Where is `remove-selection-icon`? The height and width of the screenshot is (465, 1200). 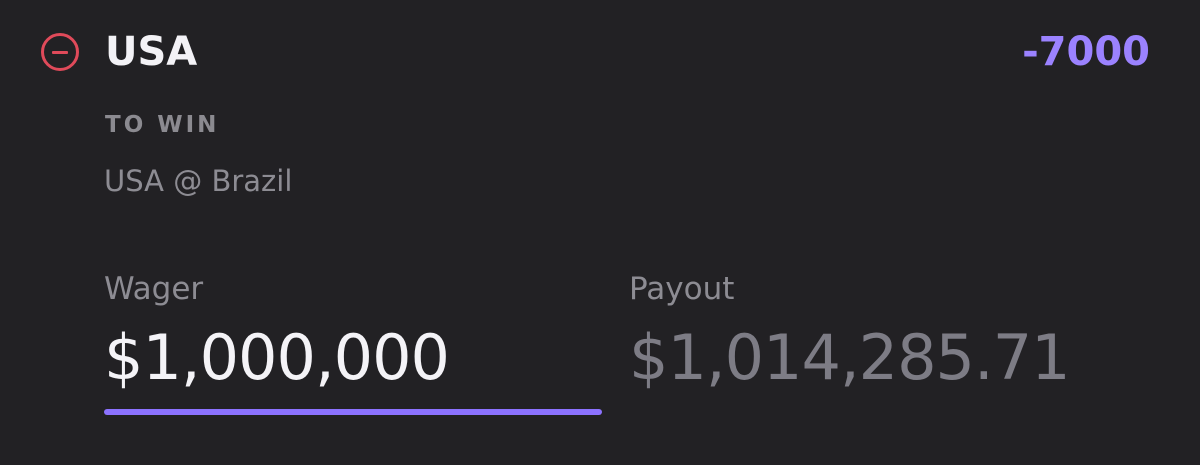 remove-selection-icon is located at coordinates (60, 52).